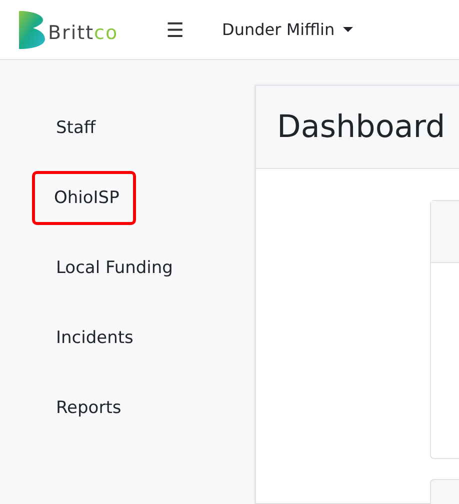  What do you see at coordinates (175, 30) in the screenshot?
I see `menu-button: ☰` at bounding box center [175, 30].